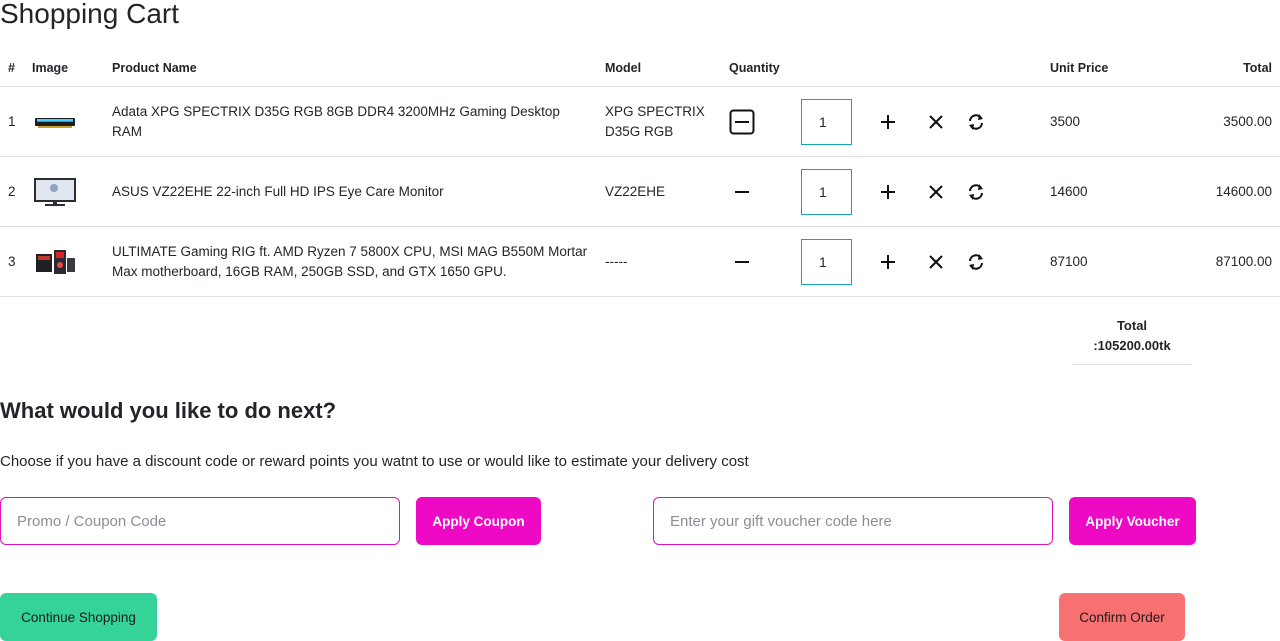 The width and height of the screenshot is (1280, 641). Describe the element at coordinates (853, 521) in the screenshot. I see `gift-voucher-input` at that location.